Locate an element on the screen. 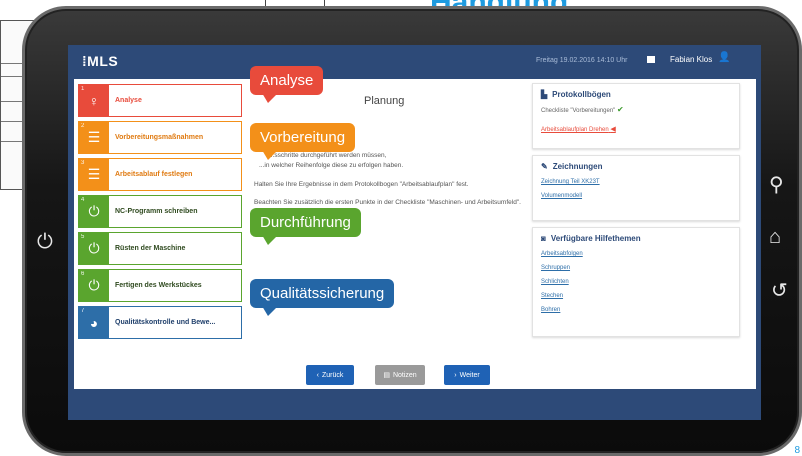 The image size is (802, 456). help-topic-link: Schlichten is located at coordinates (636, 282).